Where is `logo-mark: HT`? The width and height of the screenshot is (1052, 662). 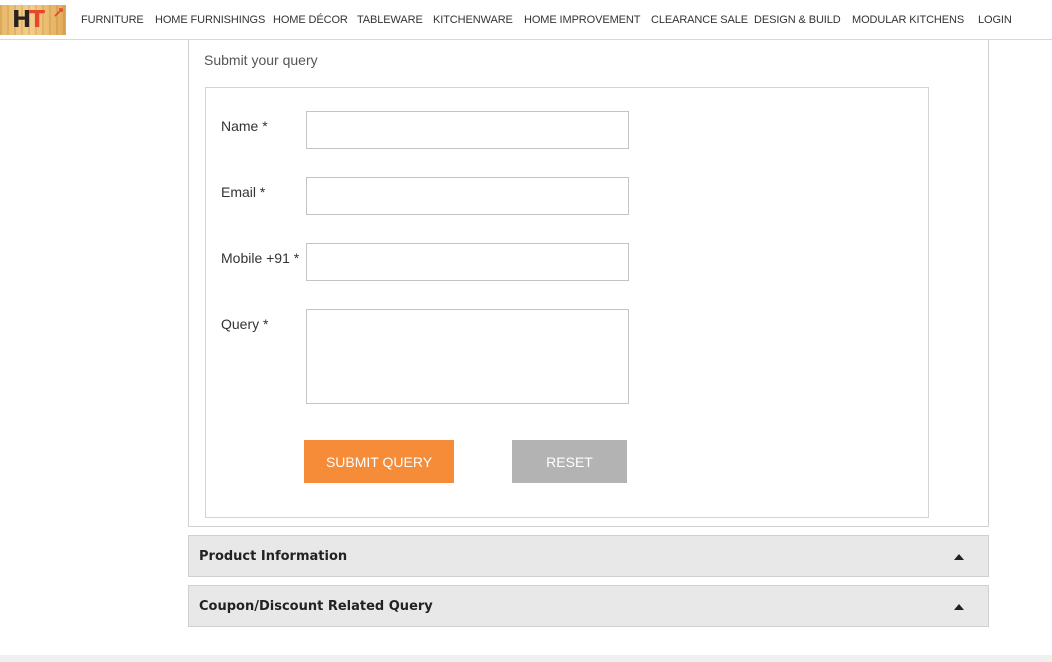
logo-mark: HT is located at coordinates (28, 20).